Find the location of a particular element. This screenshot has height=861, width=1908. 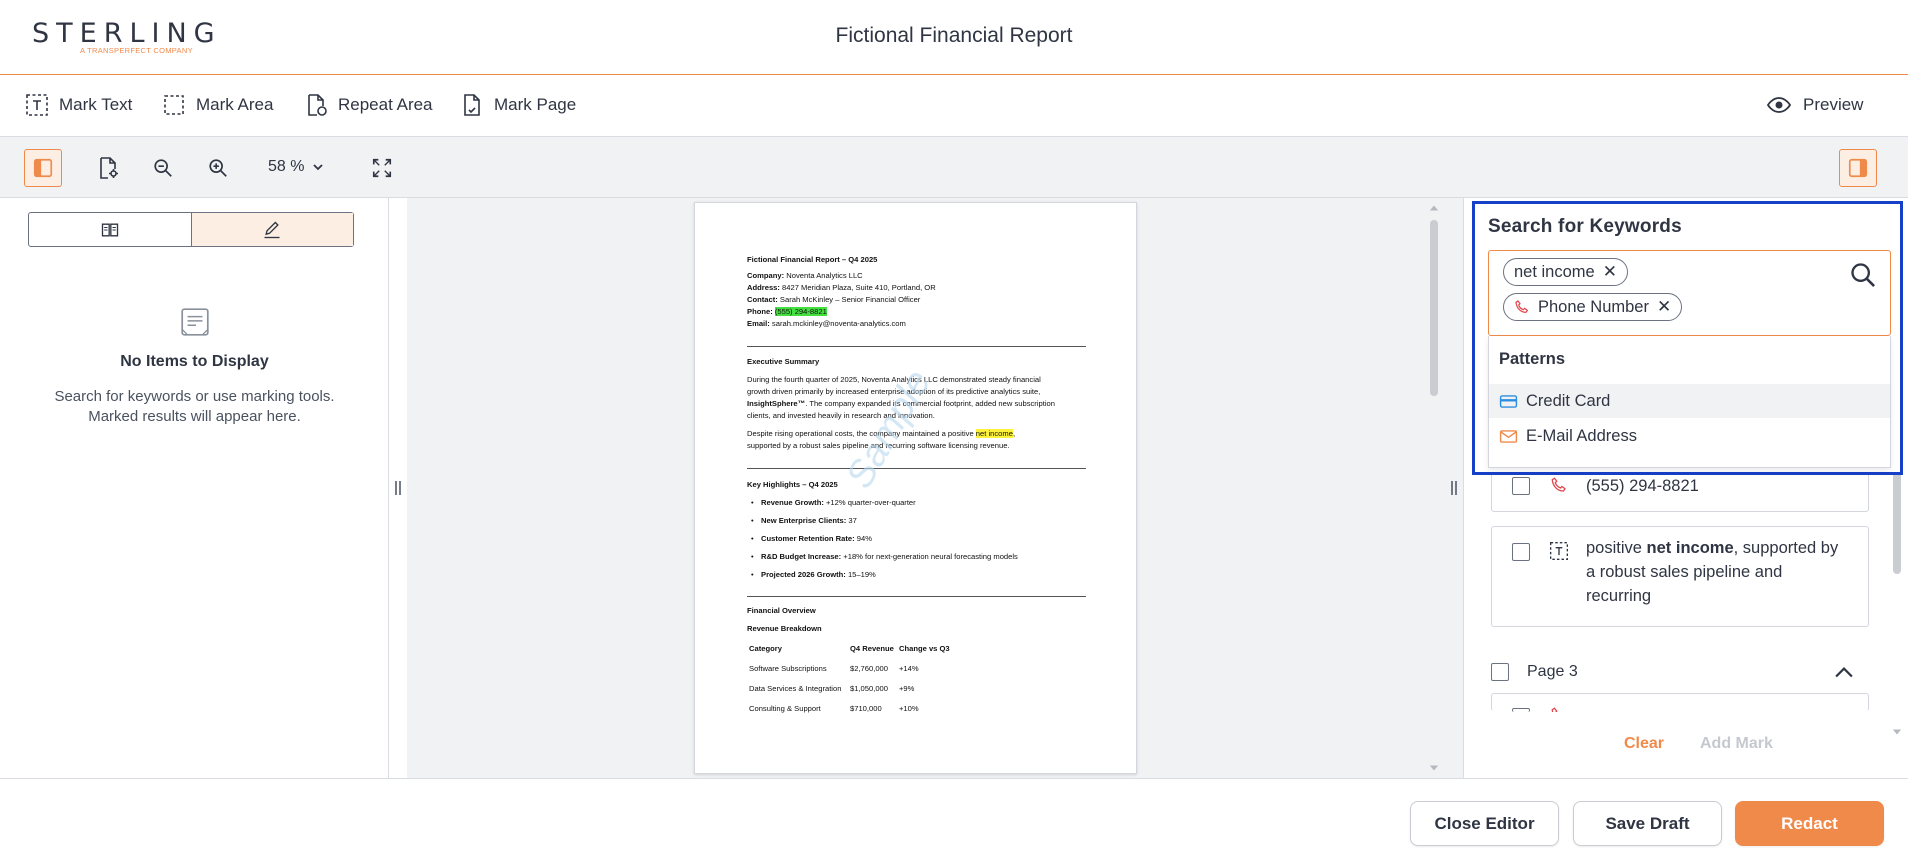

toggle-right-panel-button is located at coordinates (1858, 168).